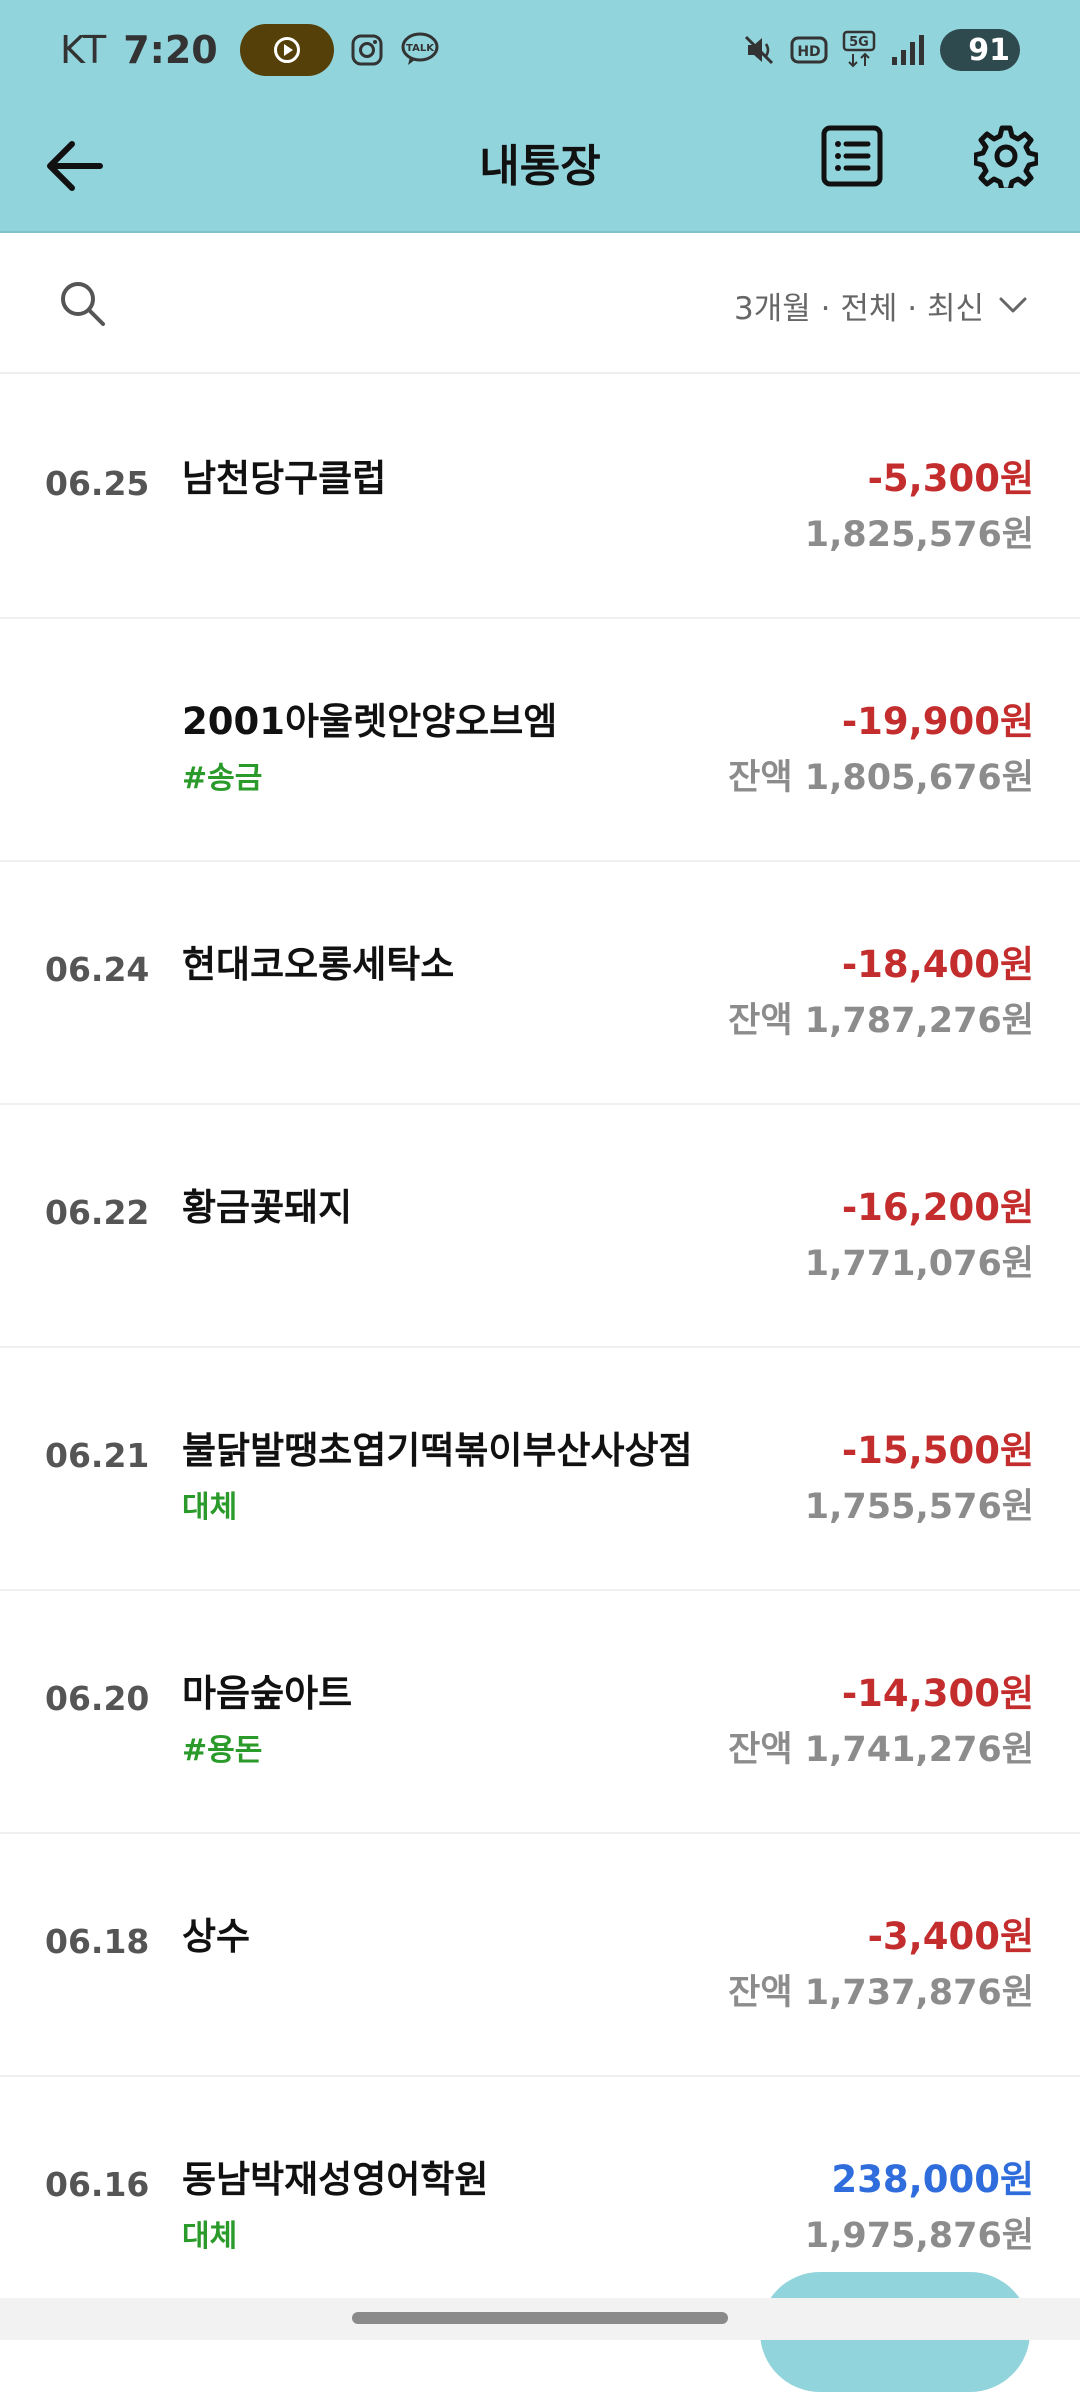  What do you see at coordinates (97, 1941) in the screenshot?
I see `transaction-date: 06.18` at bounding box center [97, 1941].